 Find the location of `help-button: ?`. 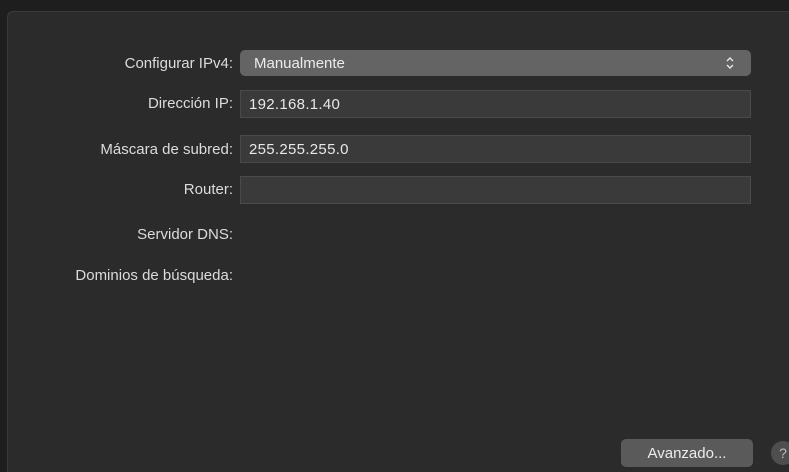

help-button: ? is located at coordinates (780, 453).